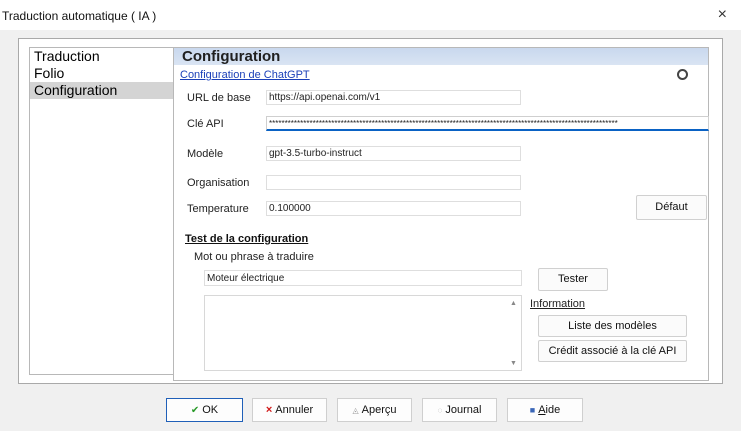  Describe the element at coordinates (231, 56) in the screenshot. I see `page-title: Configuration` at that location.